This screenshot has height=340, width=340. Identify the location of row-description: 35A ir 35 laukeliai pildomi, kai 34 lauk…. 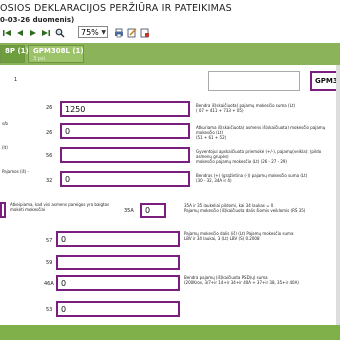
(261, 208).